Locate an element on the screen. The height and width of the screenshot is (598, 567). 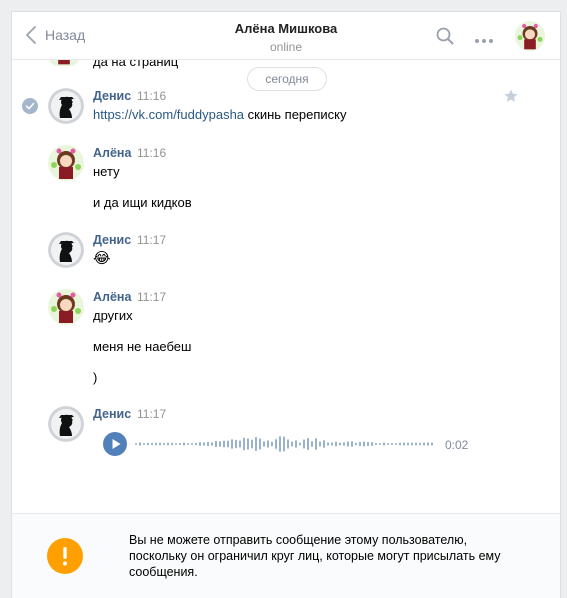
message-text: ) is located at coordinates (95, 377).